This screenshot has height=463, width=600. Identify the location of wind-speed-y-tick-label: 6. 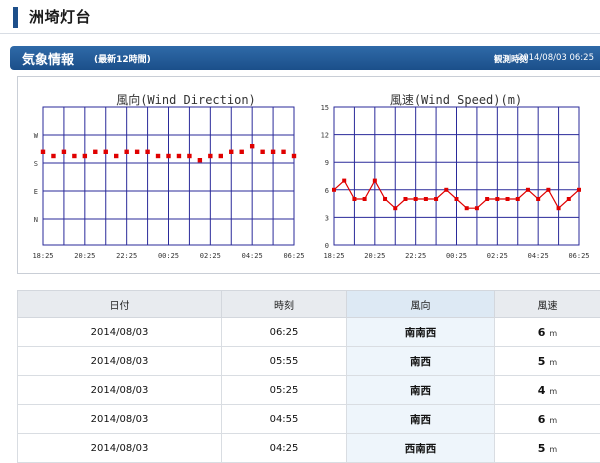
(327, 191).